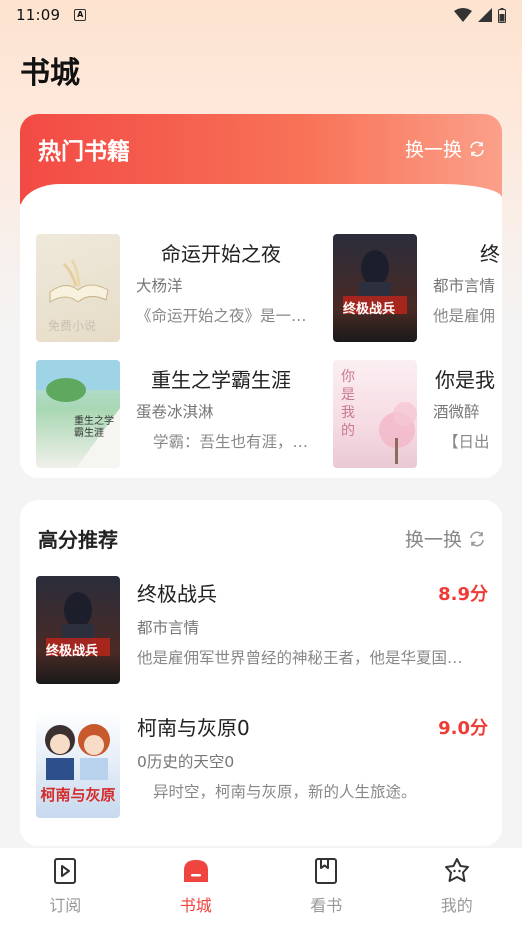 This screenshot has width=522, height=928. I want to click on header-curve-decoration, so click(261, 204).